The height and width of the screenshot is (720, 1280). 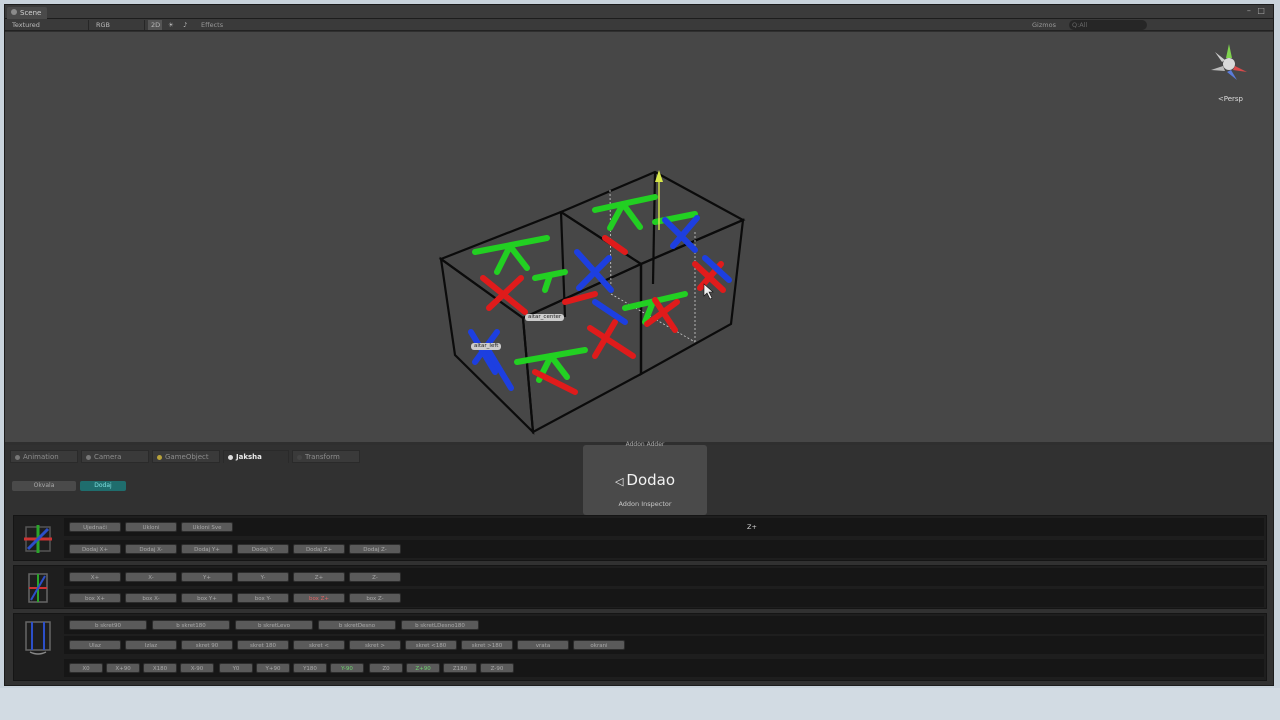 What do you see at coordinates (95, 577) in the screenshot?
I see `x-plus-button: X+` at bounding box center [95, 577].